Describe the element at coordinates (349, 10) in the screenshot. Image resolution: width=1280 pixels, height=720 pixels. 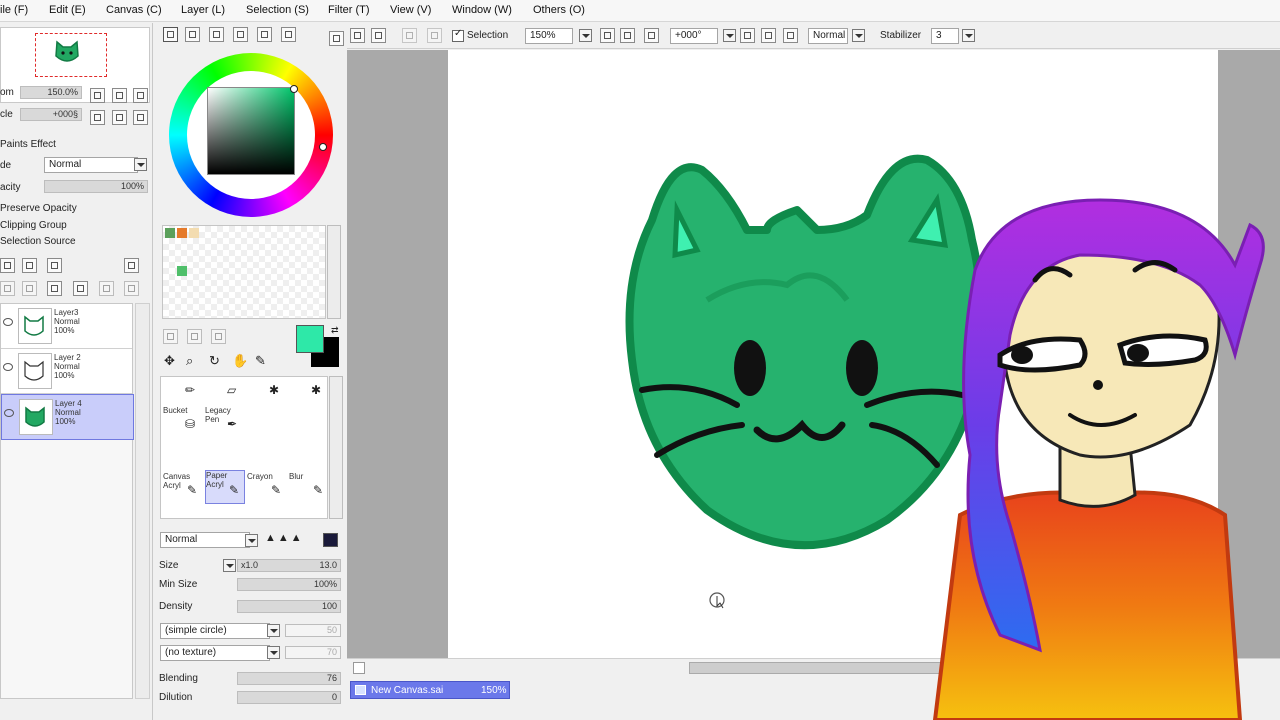
I see `menu-filter: Filter (T)` at that location.